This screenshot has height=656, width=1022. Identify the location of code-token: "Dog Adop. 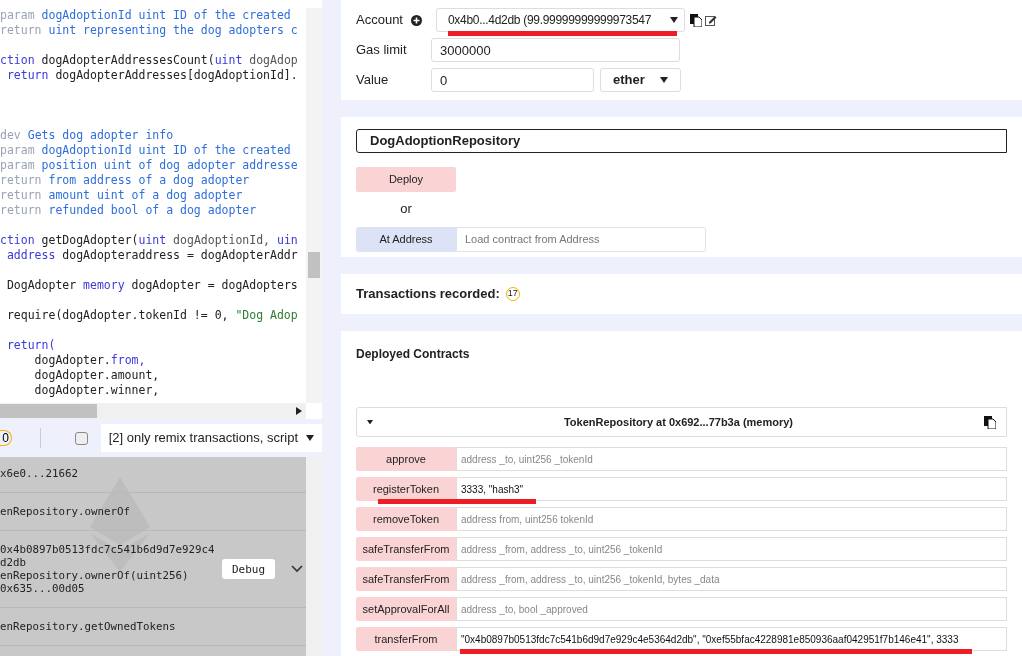
(266, 315).